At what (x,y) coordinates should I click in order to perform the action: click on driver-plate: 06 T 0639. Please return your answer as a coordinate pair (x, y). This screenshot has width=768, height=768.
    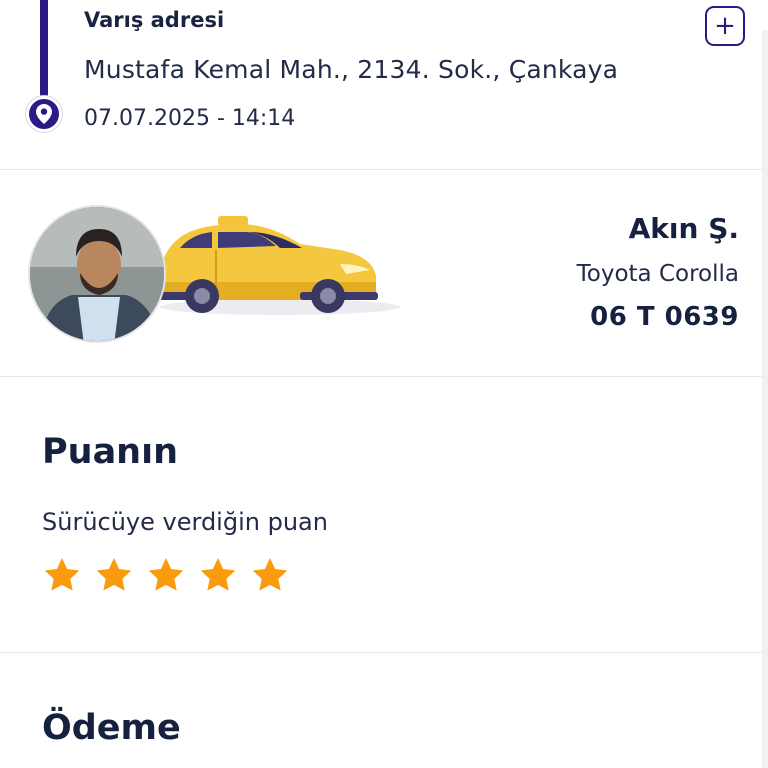
    Looking at the image, I should click on (664, 317).